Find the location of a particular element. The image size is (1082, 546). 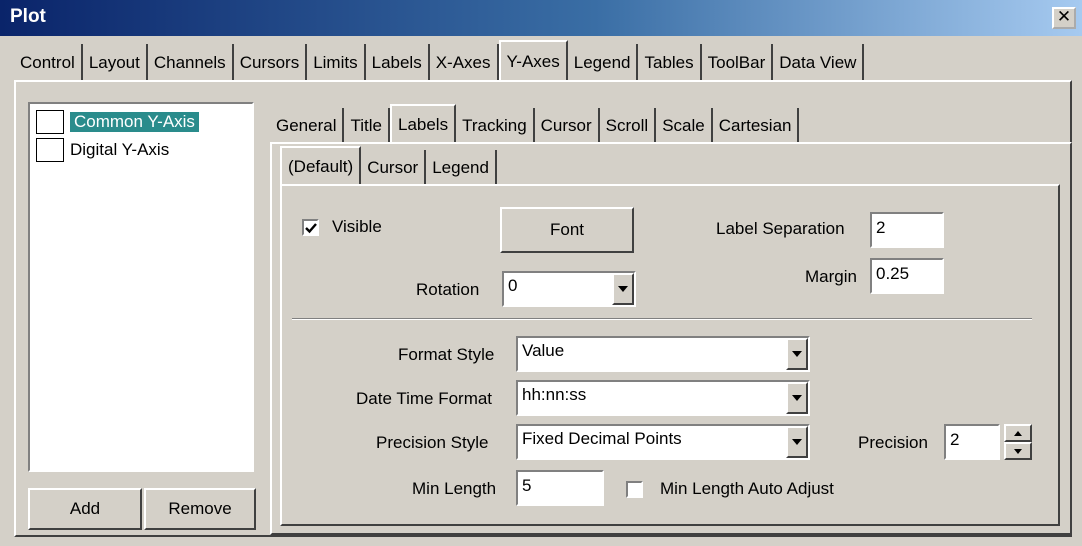

innertab-cursor: Cursor is located at coordinates (394, 168).